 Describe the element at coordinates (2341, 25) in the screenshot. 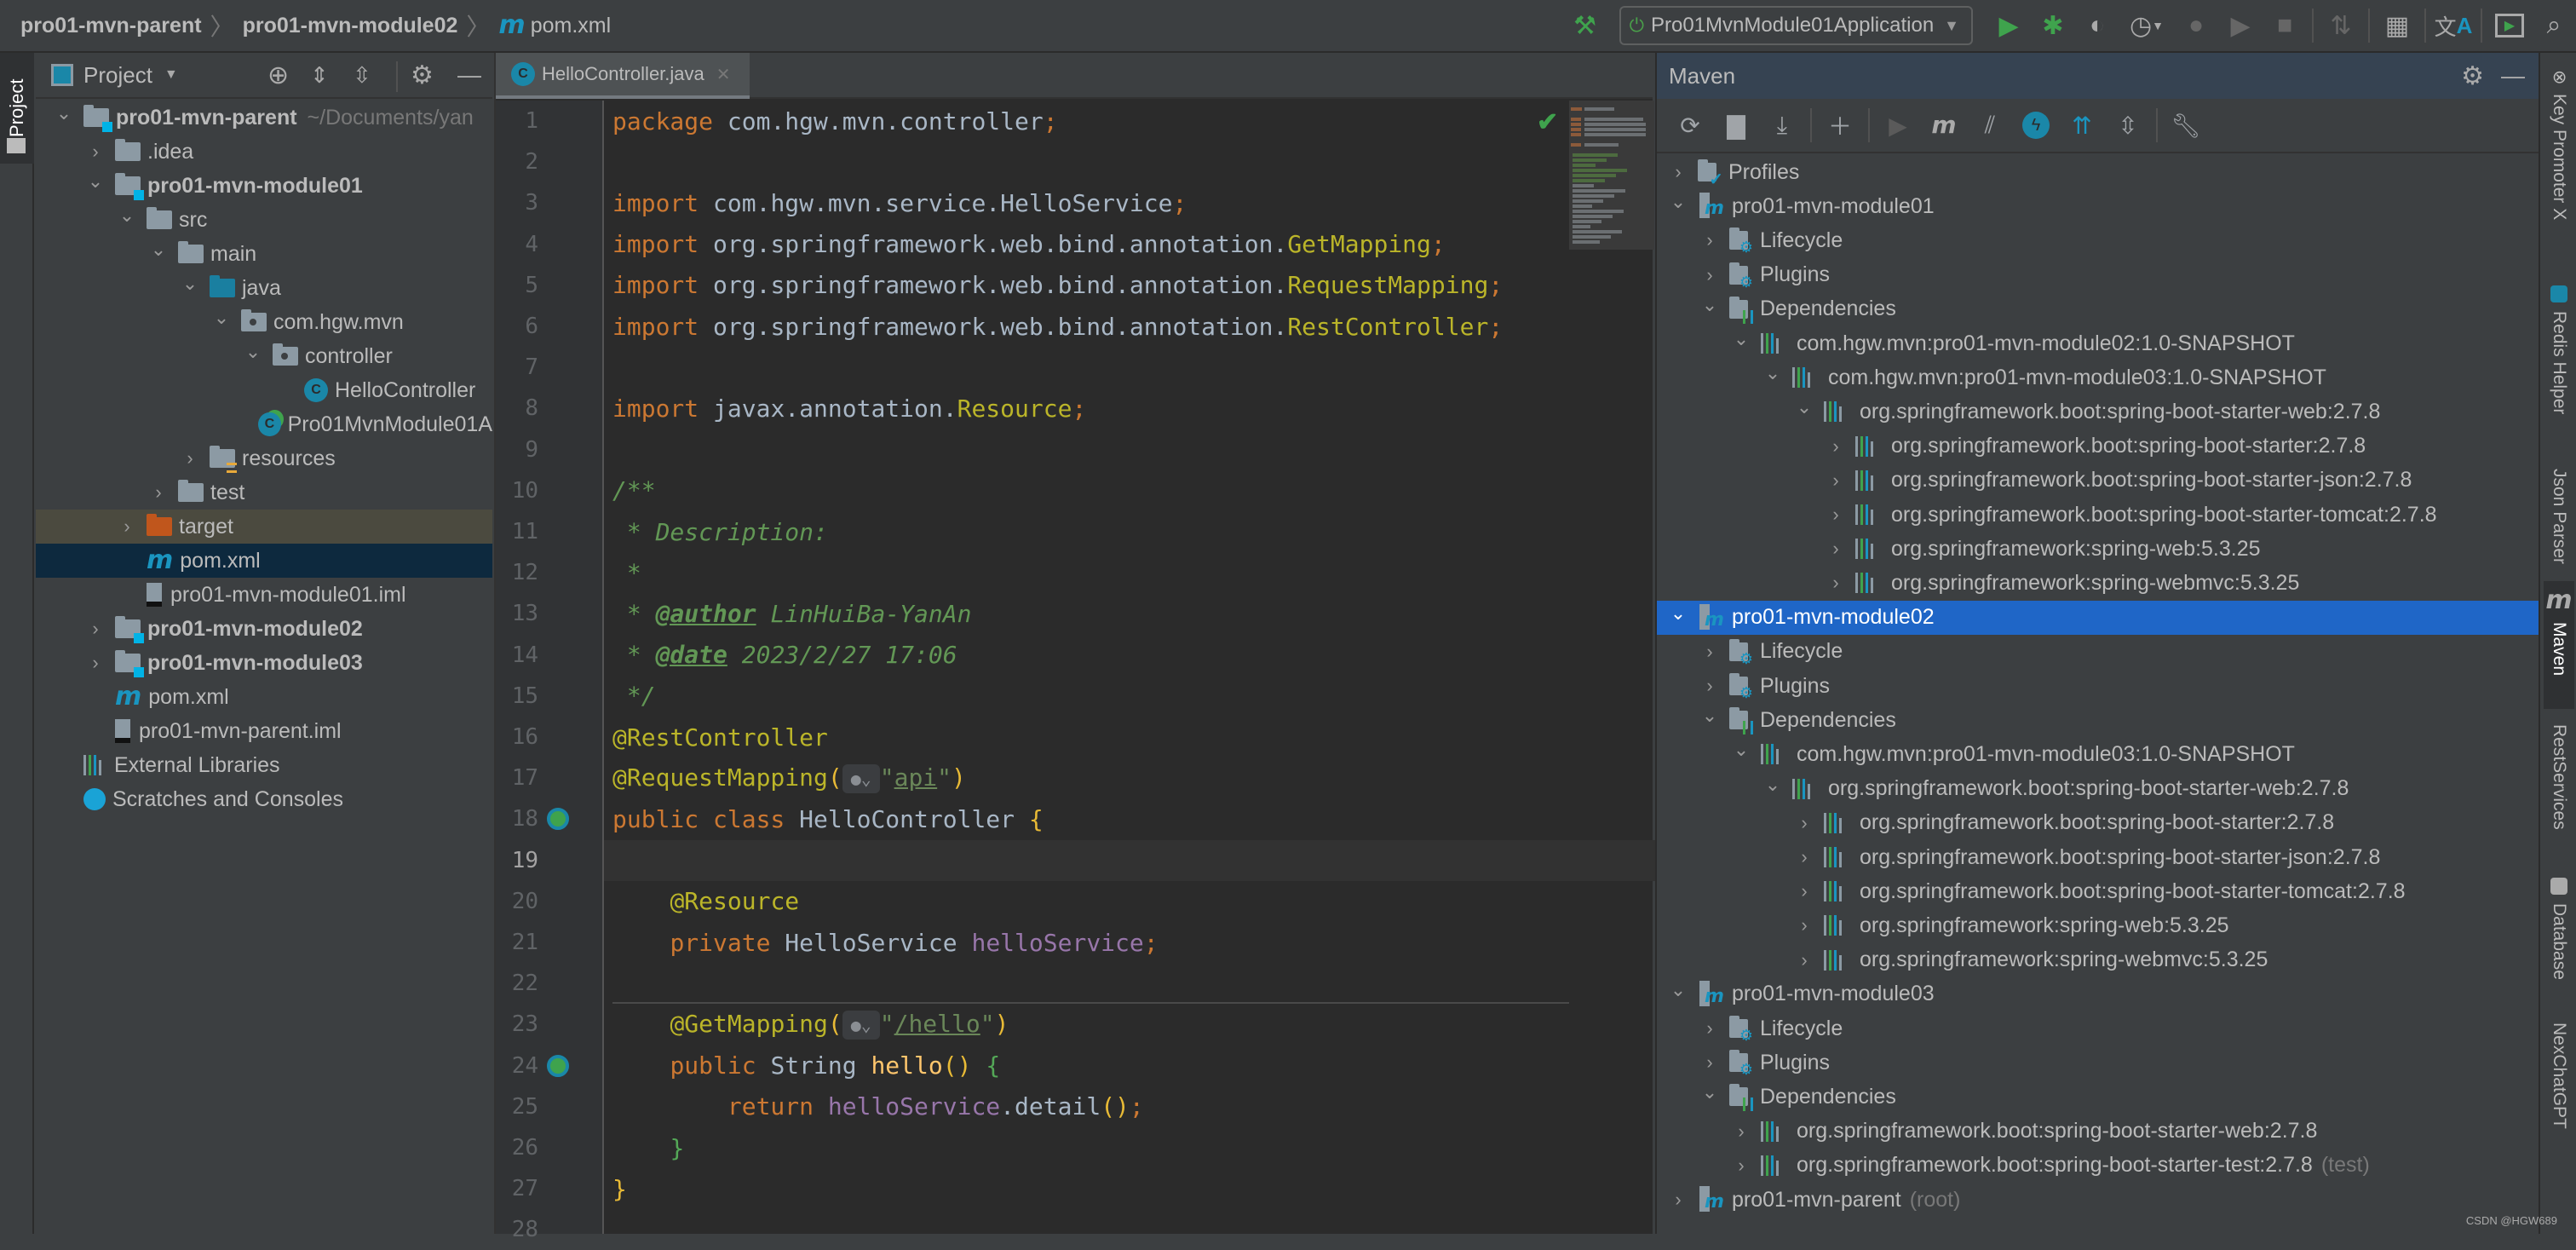

I see `vcs-icon: ⇅` at that location.